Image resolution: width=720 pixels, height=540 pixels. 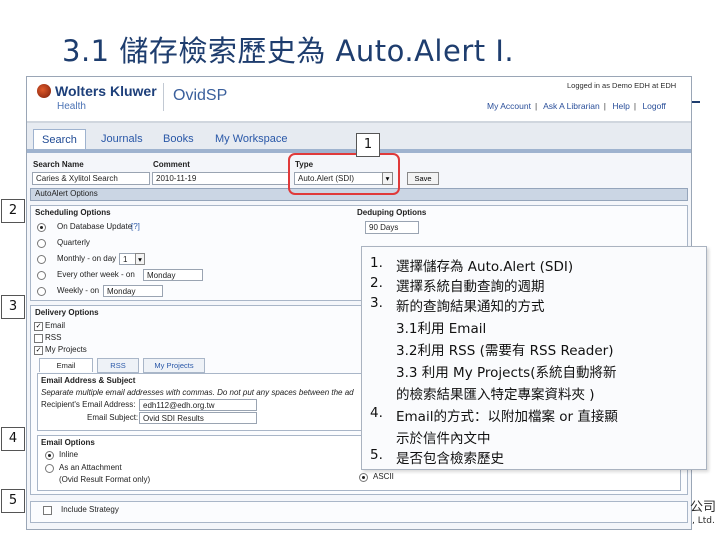 What do you see at coordinates (49, 468) in the screenshot?
I see `radio-attachment` at bounding box center [49, 468].